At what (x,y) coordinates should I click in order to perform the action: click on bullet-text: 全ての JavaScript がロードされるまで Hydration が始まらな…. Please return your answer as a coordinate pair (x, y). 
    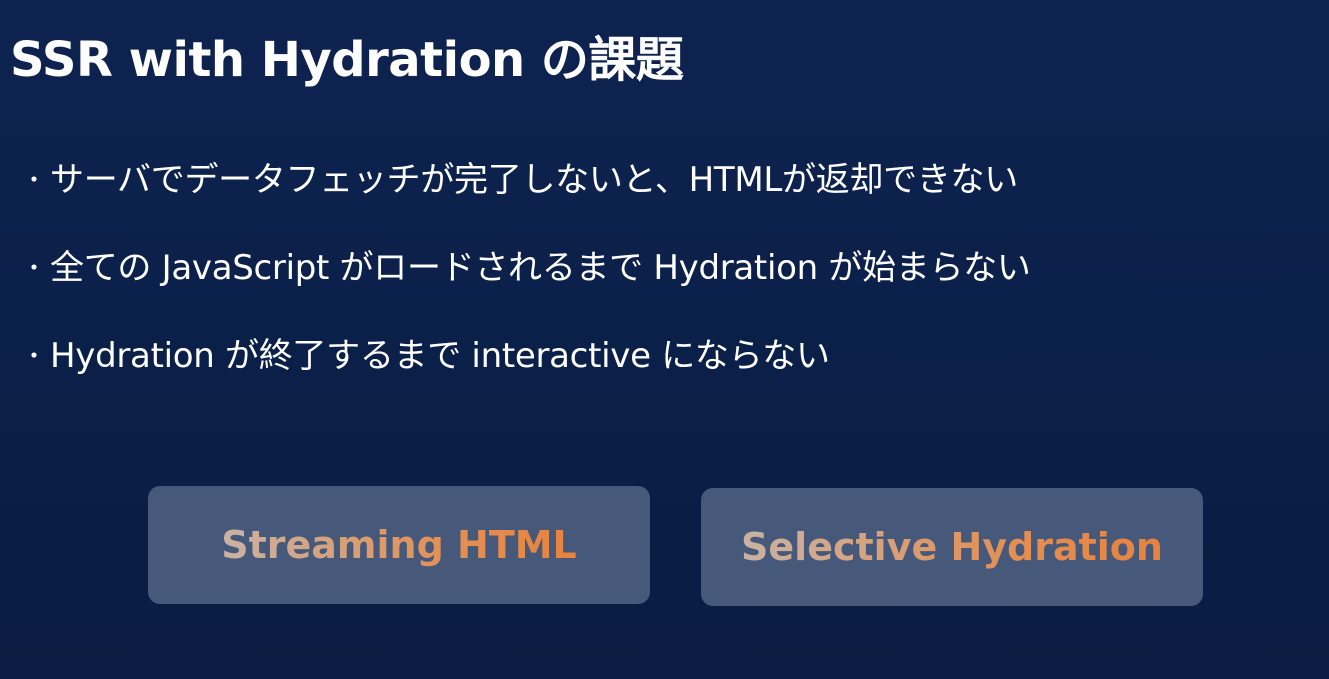
    Looking at the image, I should click on (540, 268).